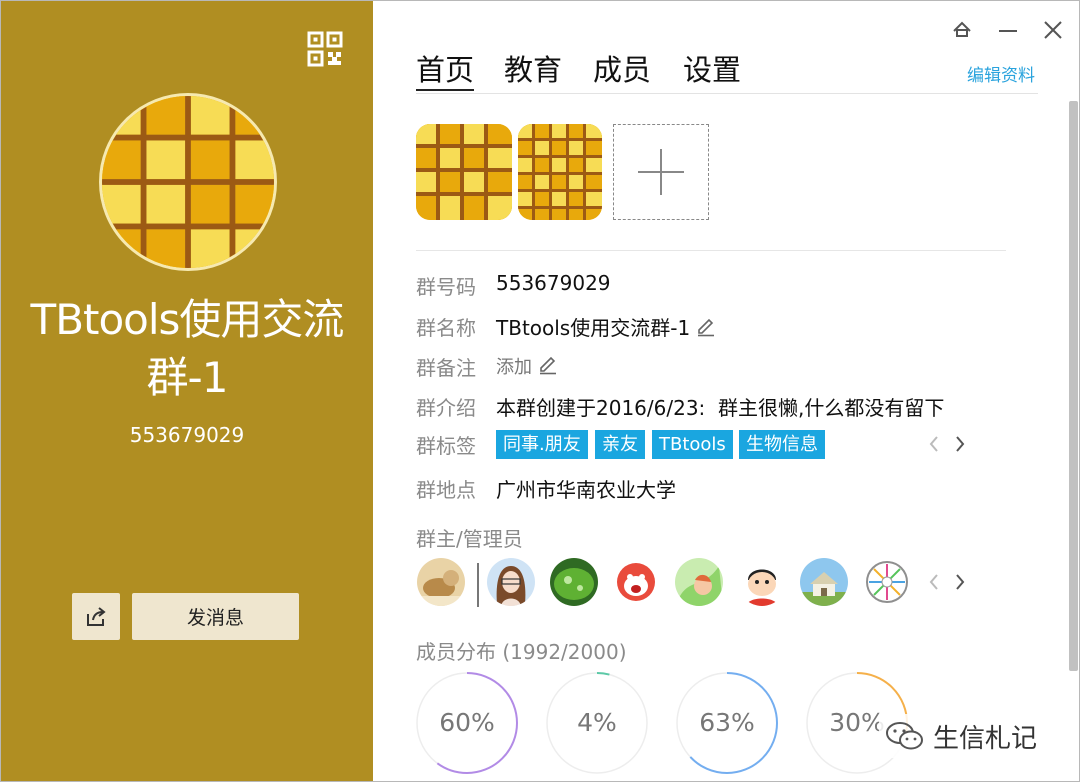  Describe the element at coordinates (469, 539) in the screenshot. I see `admins-label: 群主/管理员` at that location.